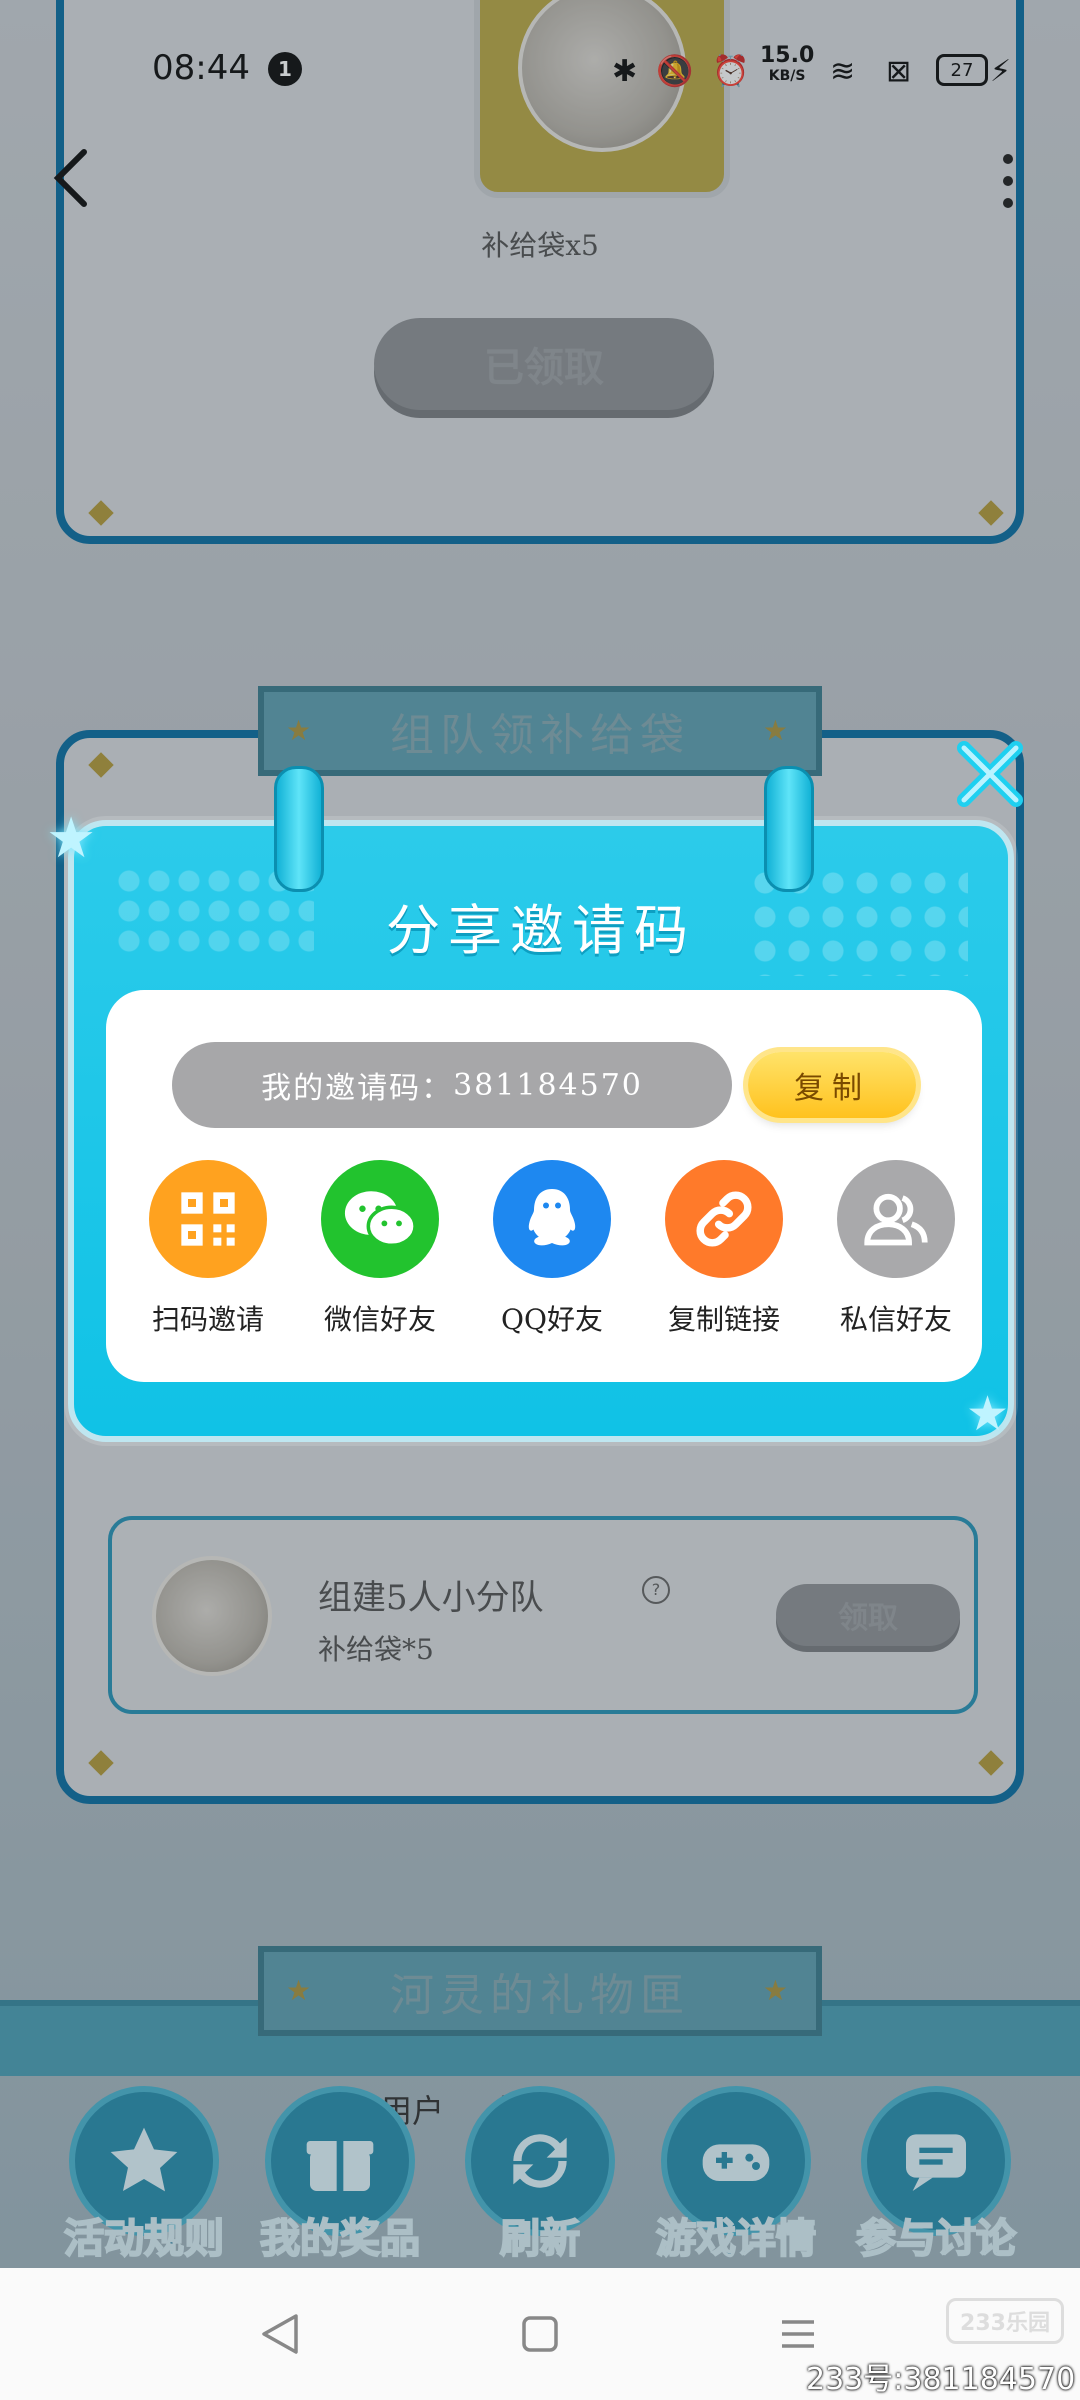 This screenshot has height=2400, width=1080. I want to click on close-icon, so click(990, 774).